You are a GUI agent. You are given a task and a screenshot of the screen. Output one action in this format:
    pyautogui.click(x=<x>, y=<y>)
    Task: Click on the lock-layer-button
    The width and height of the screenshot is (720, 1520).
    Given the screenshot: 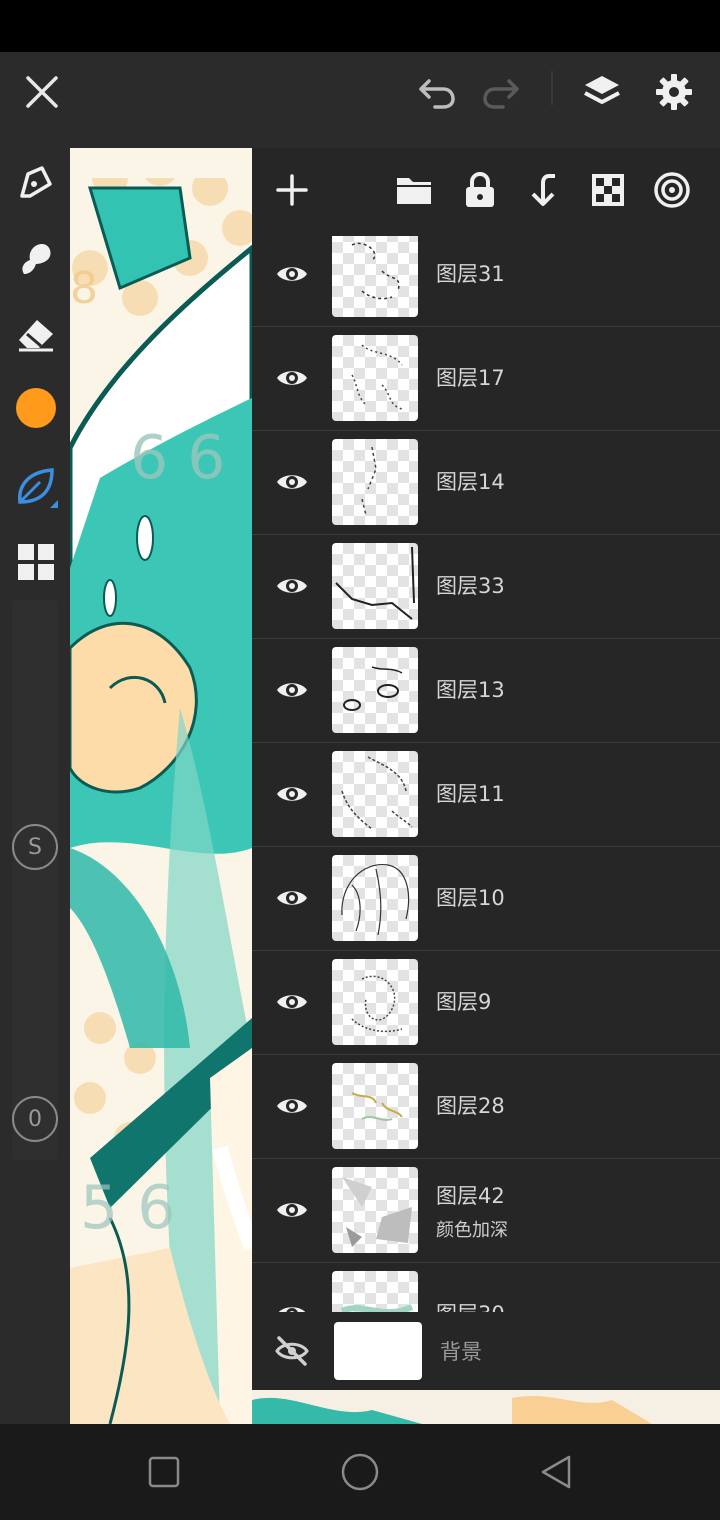 What is the action you would take?
    pyautogui.click(x=480, y=190)
    